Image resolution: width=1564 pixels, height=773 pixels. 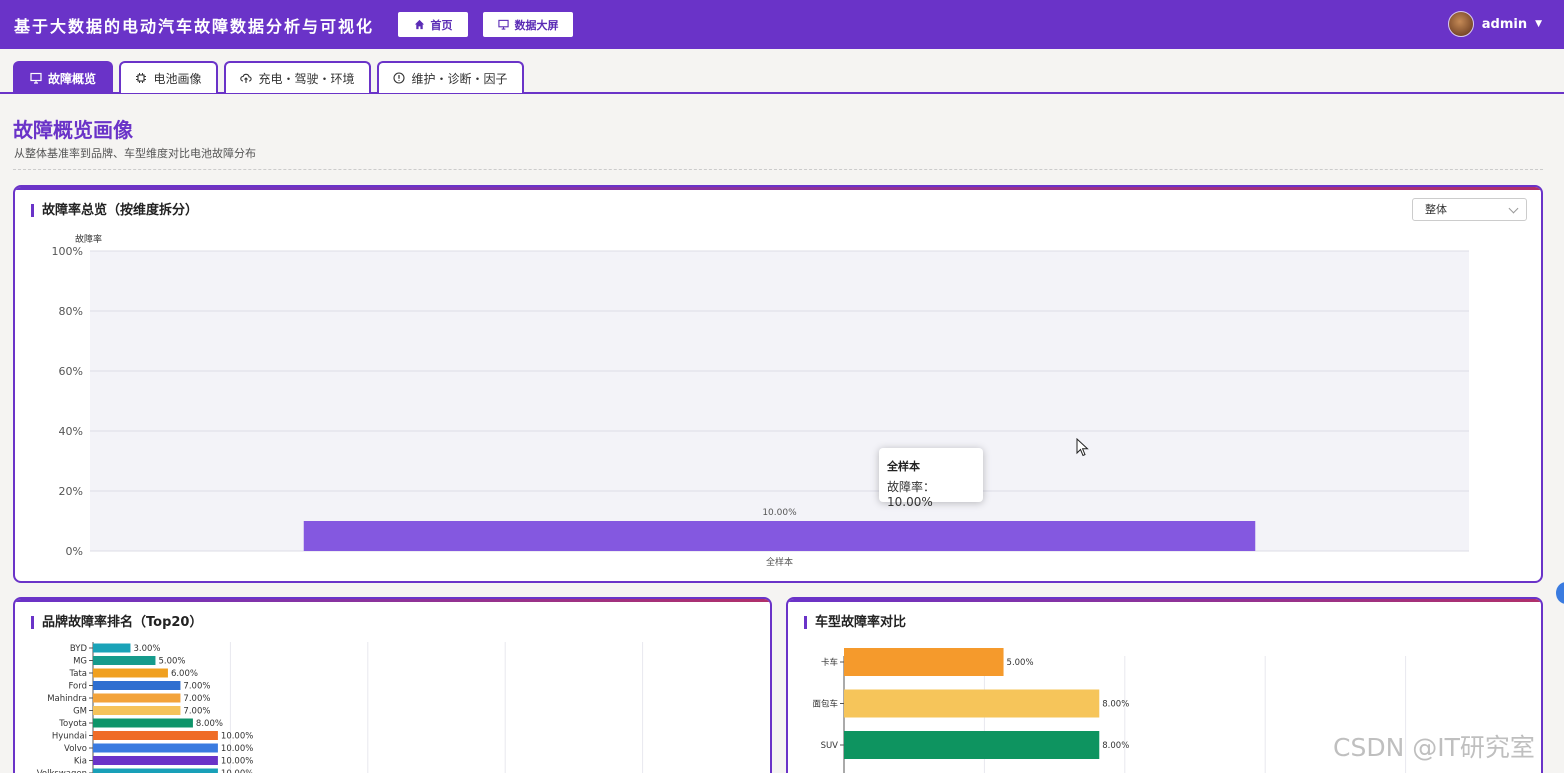 What do you see at coordinates (459, 78) in the screenshot?
I see `tab-label: 维护・诊断・因子` at bounding box center [459, 78].